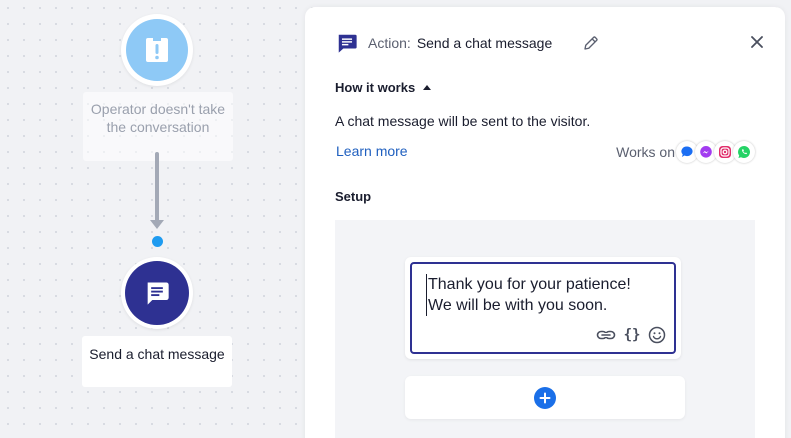  I want to click on add-message-button, so click(545, 397).